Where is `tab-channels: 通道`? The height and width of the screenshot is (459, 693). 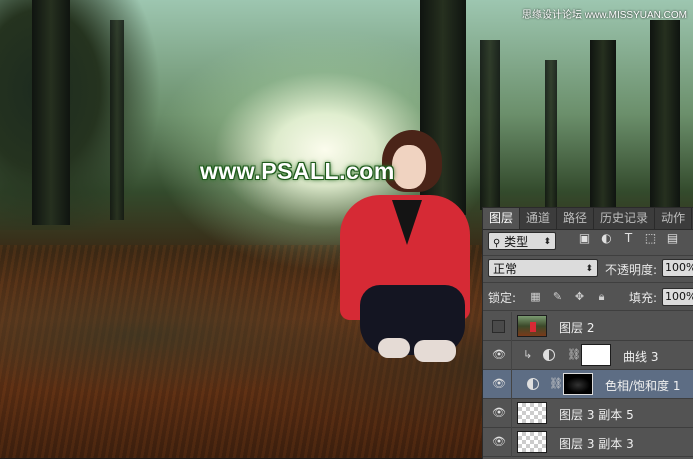 tab-channels: 通道 is located at coordinates (539, 218).